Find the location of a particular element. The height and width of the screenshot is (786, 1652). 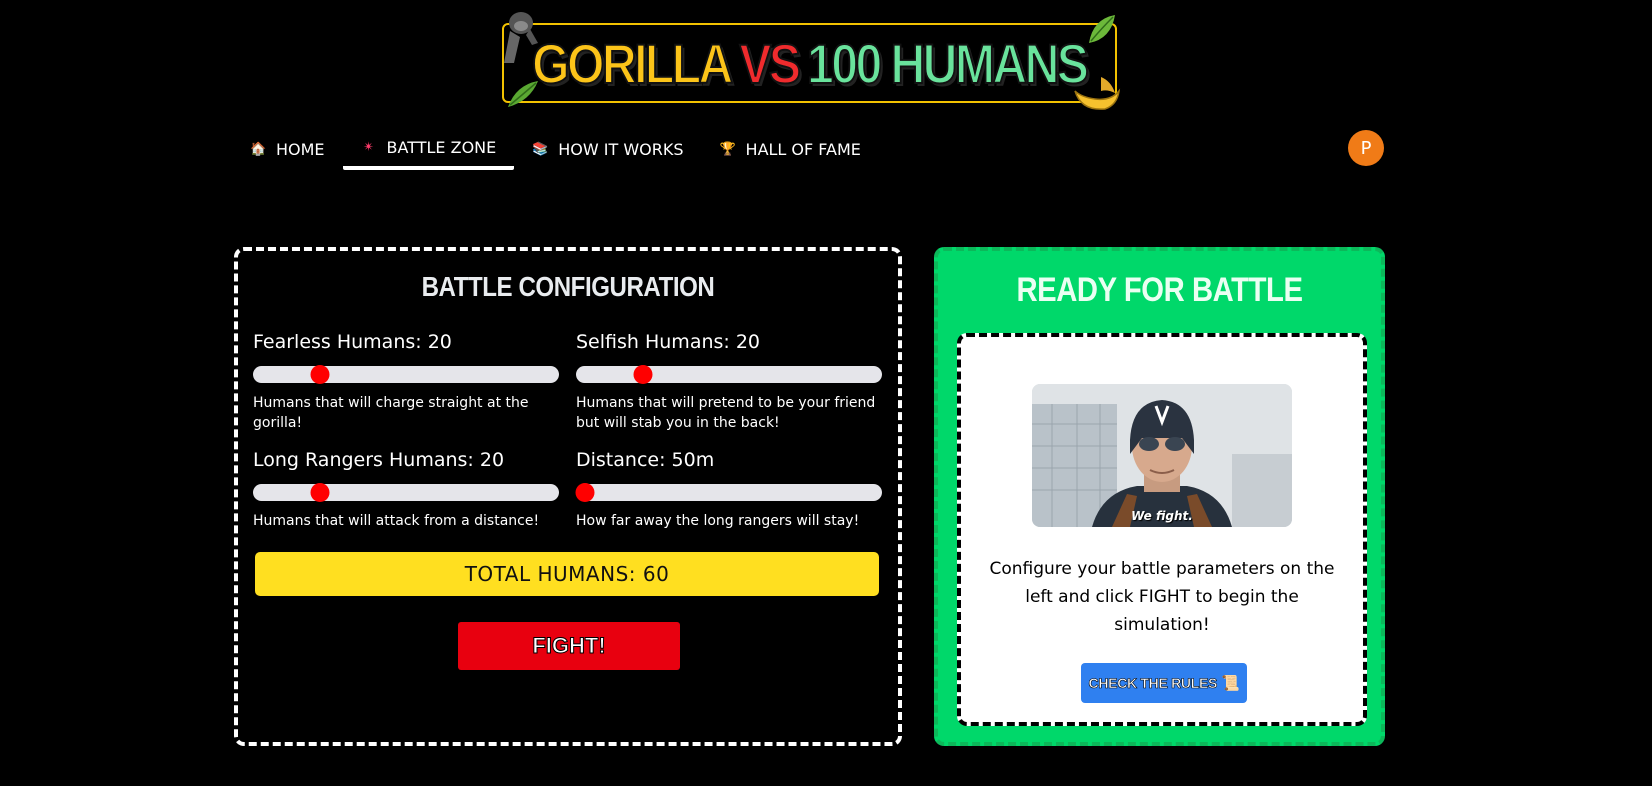

distance-description: How far away the long rangers will stay! is located at coordinates (718, 521).